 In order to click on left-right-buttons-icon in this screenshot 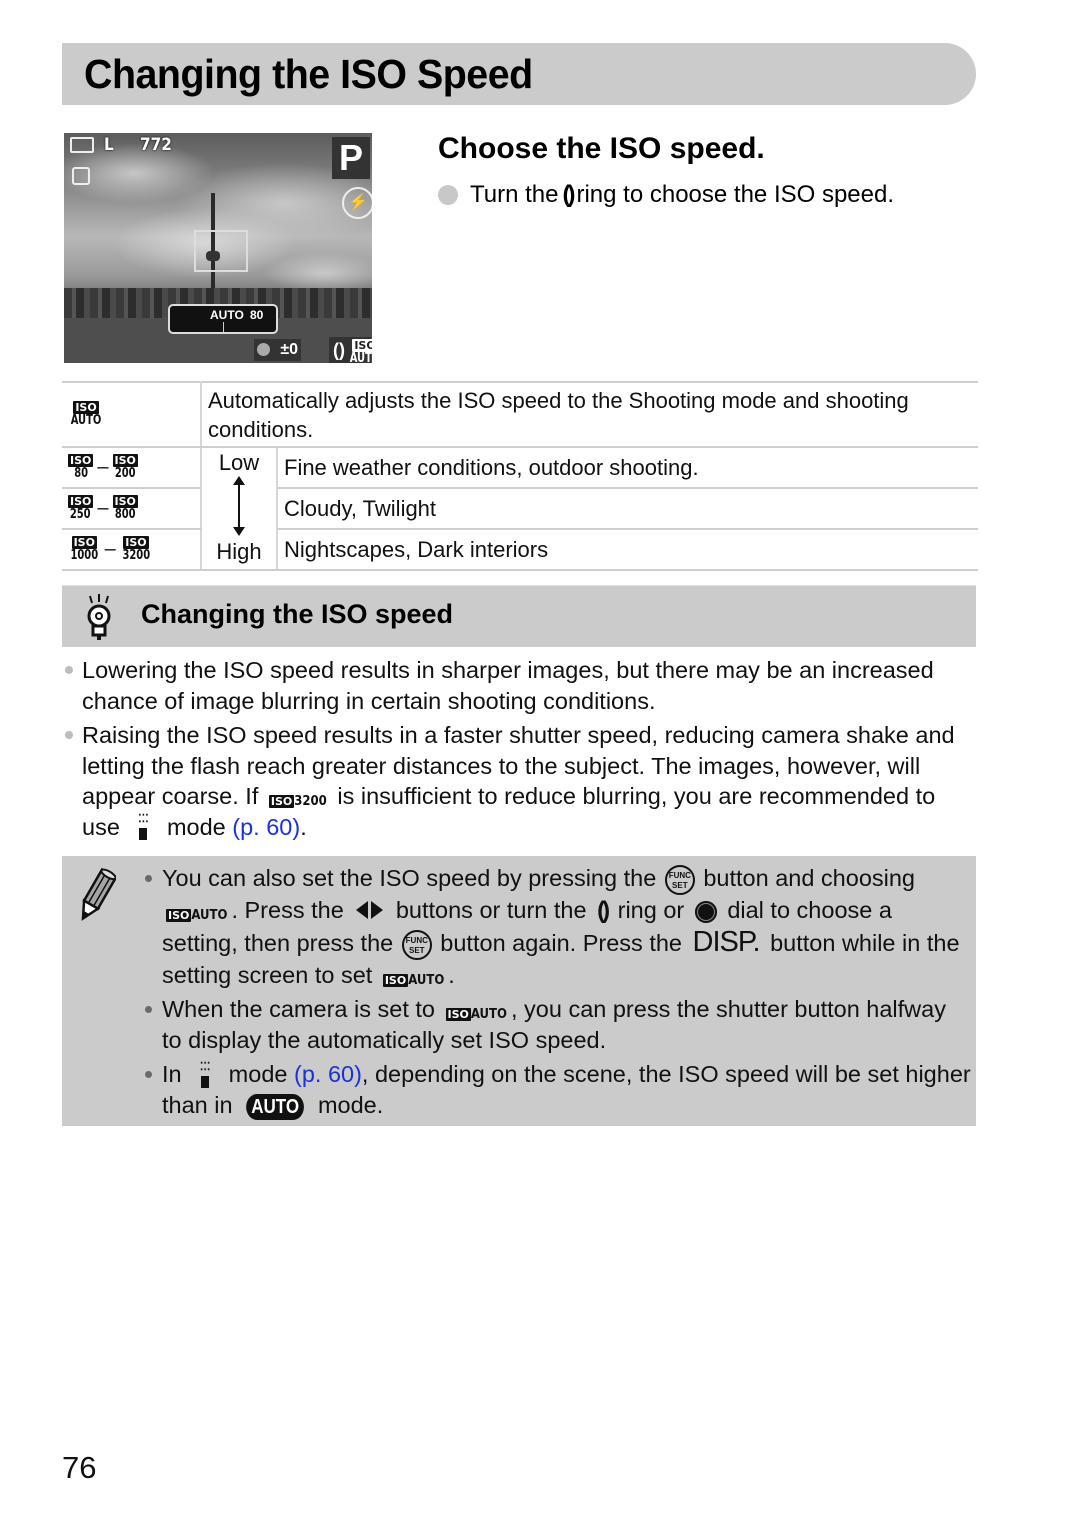, I will do `click(370, 911)`.